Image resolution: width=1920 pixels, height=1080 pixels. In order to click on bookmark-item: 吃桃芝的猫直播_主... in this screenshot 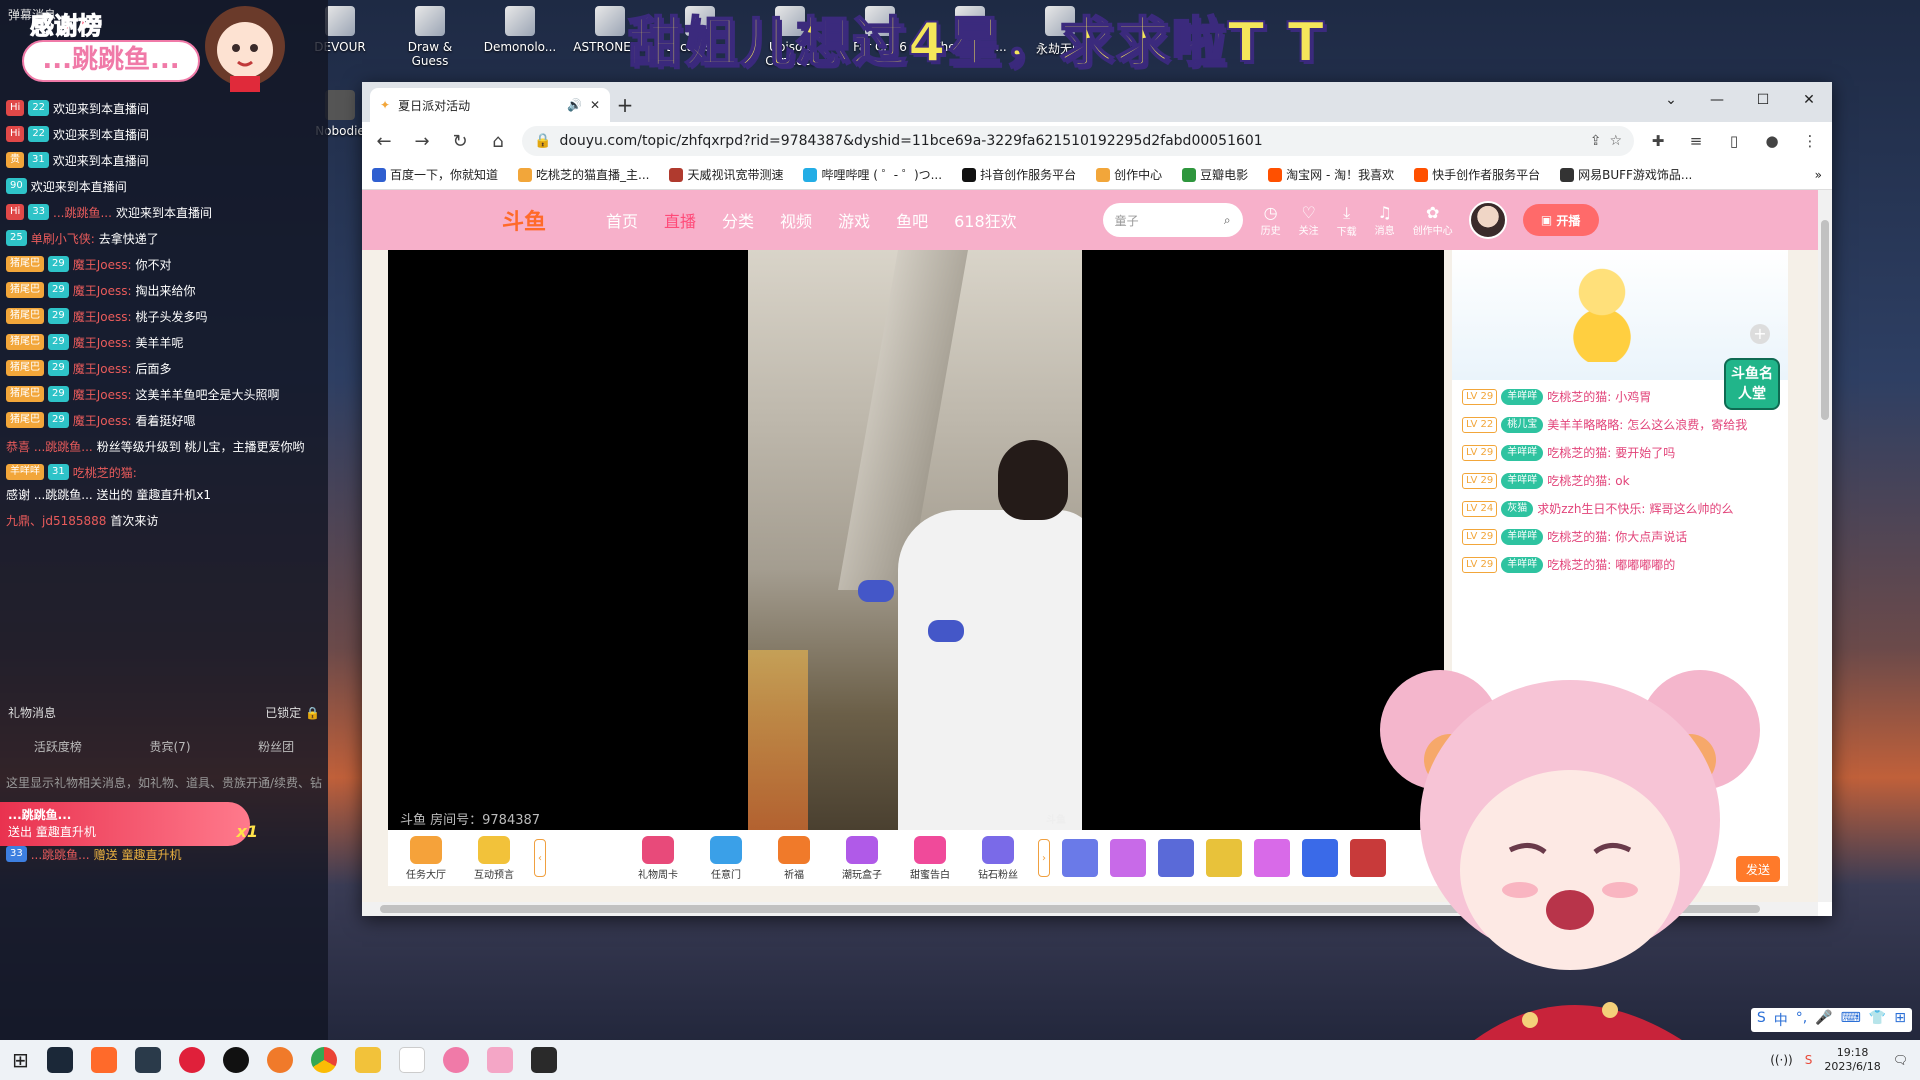, I will do `click(583, 174)`.